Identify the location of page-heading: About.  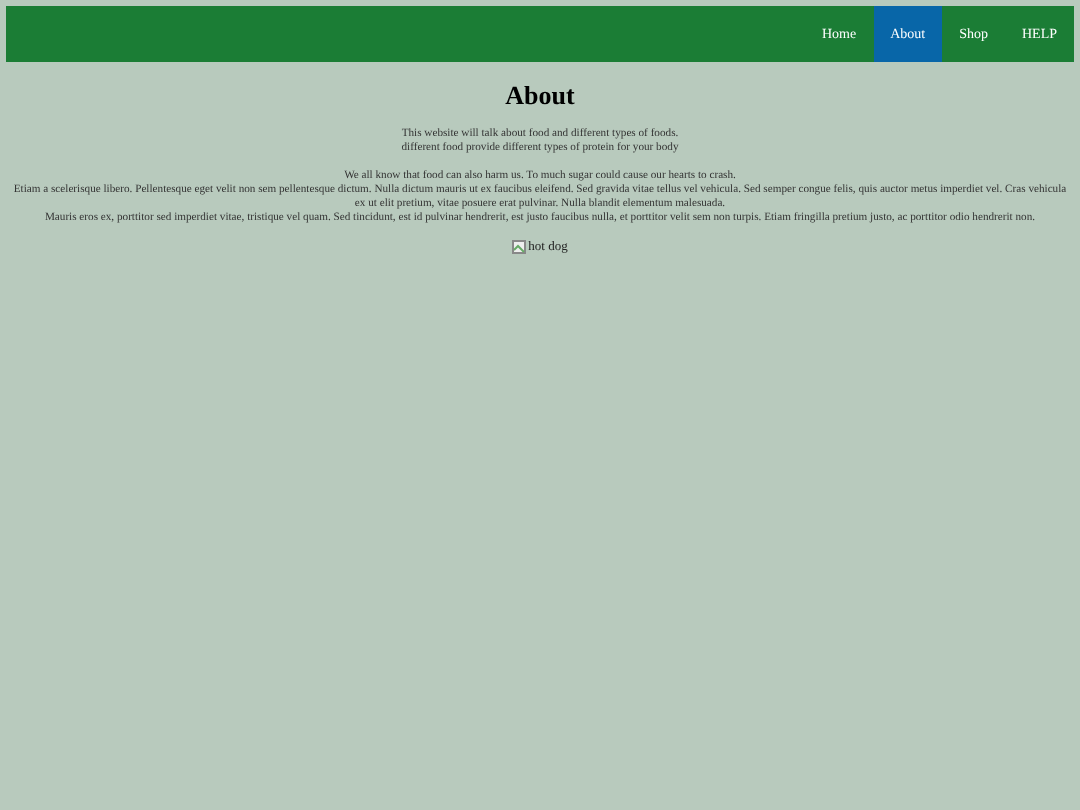
(540, 96).